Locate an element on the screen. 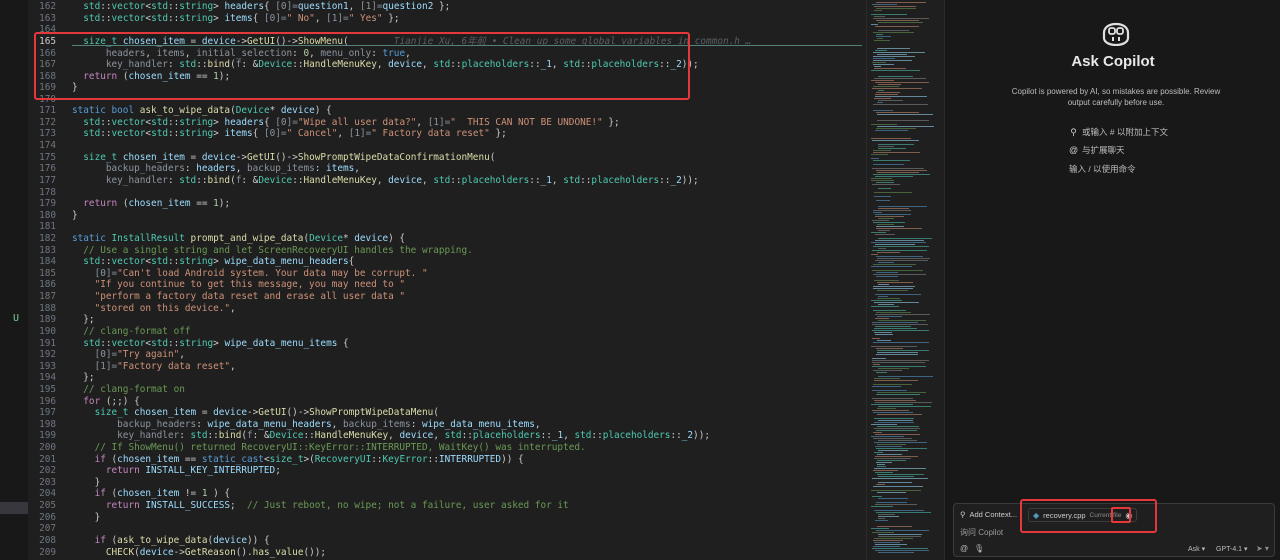  code-line: 202 return INSTALL_KEY_INTERRUPTED; is located at coordinates (447, 471).